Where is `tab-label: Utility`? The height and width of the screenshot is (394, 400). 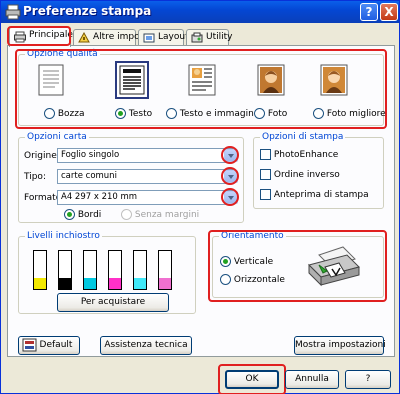 tab-label: Utility is located at coordinates (219, 37).